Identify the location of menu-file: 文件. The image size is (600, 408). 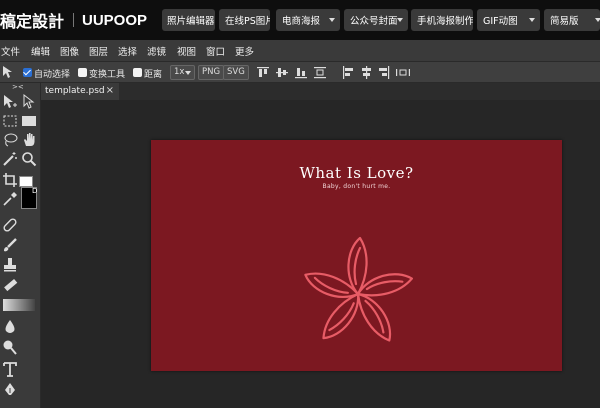
(10, 51).